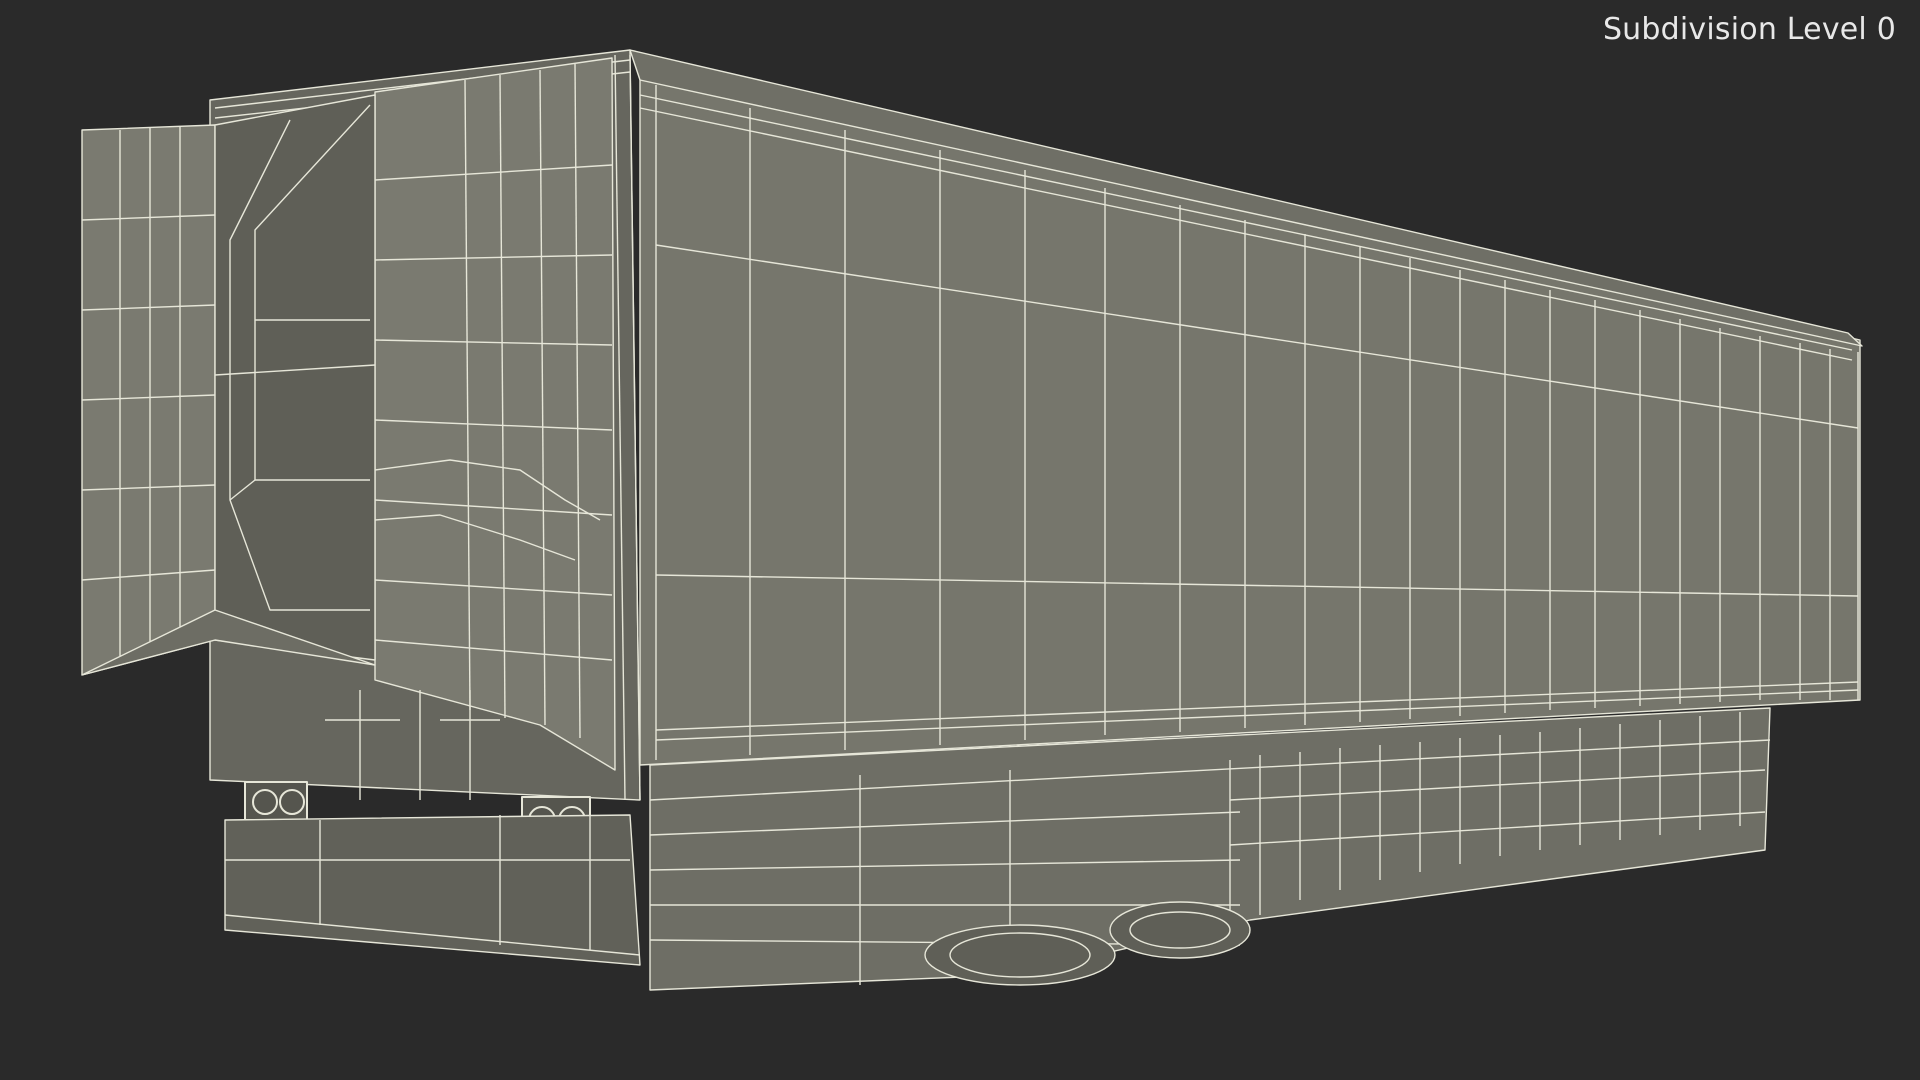 The height and width of the screenshot is (1080, 1920). Describe the element at coordinates (295, 377) in the screenshot. I see `door-hinge-panel` at that location.